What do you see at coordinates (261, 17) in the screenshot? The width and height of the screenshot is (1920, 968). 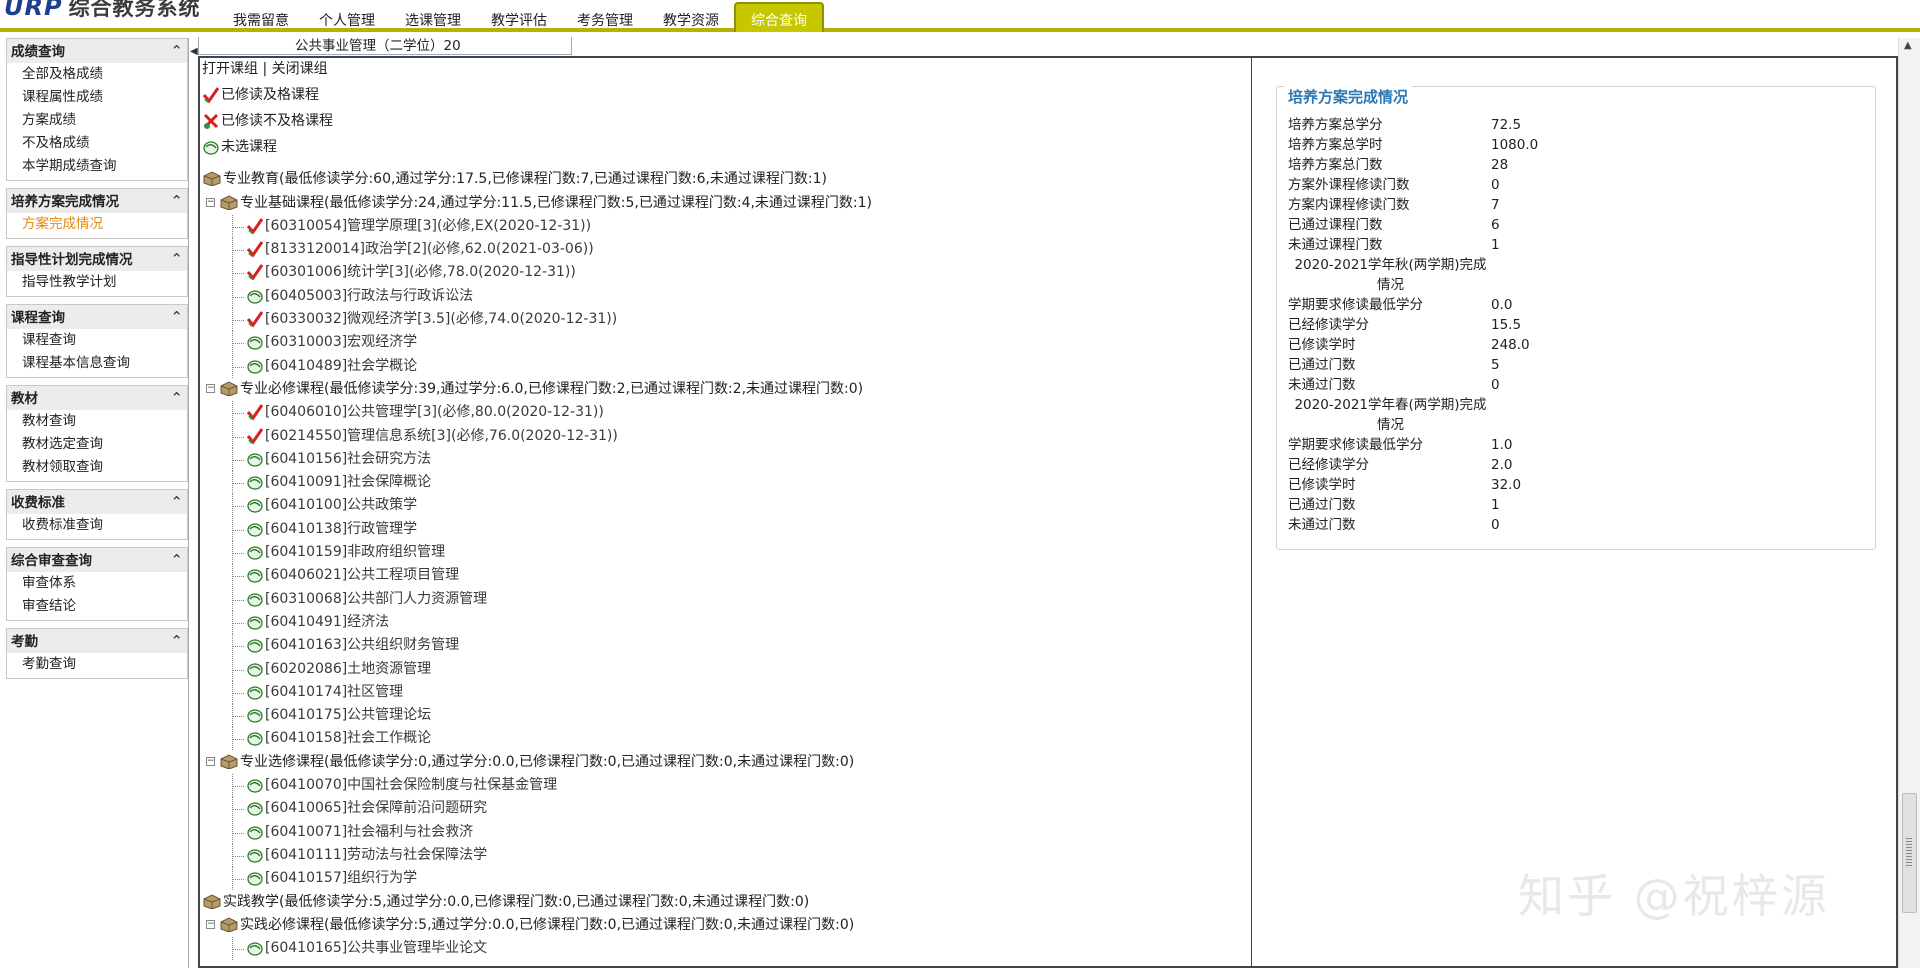 I see `tab-0: 我需留意` at bounding box center [261, 17].